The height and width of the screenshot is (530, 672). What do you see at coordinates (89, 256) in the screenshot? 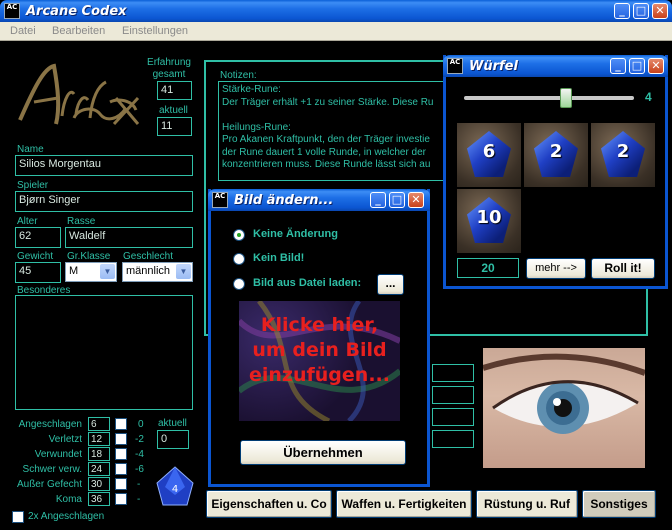
I see `grklasse-label: Gr.Klasse` at bounding box center [89, 256].